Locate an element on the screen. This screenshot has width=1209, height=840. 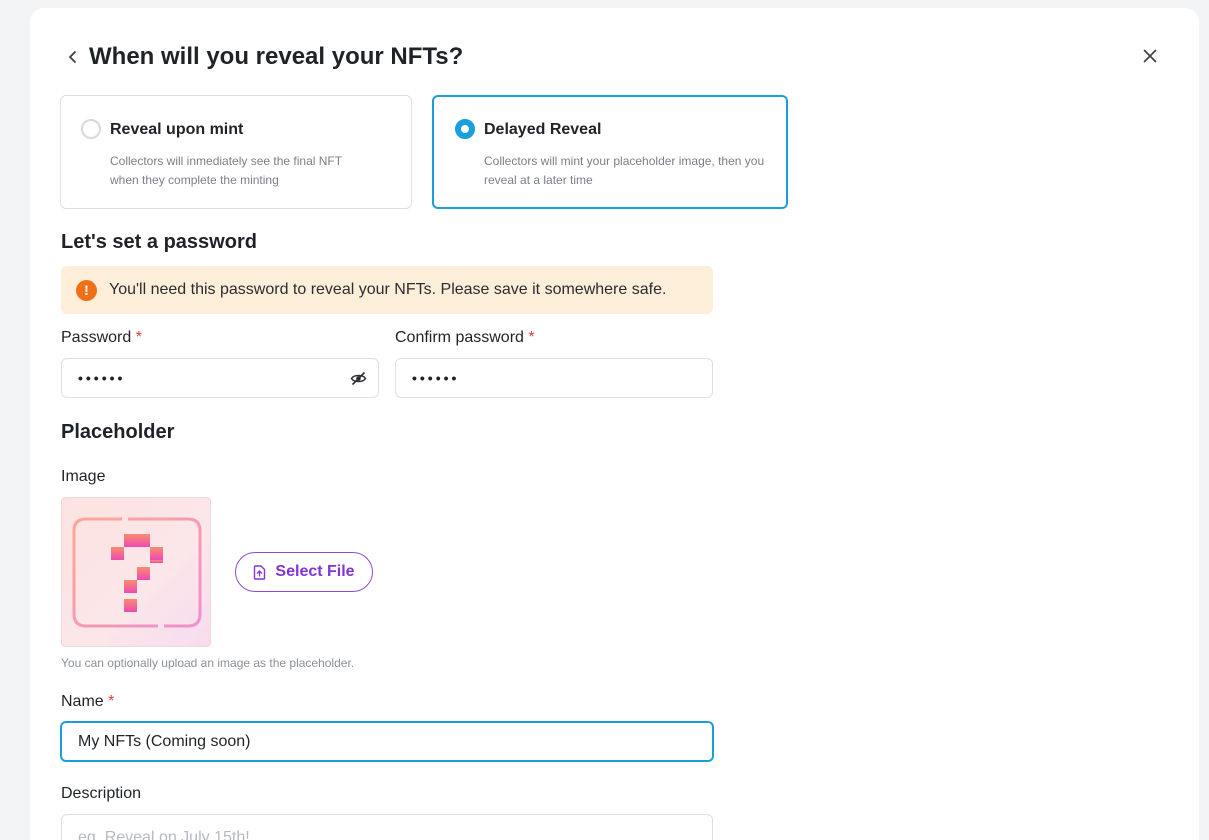
confirm-password-value: •••••• is located at coordinates (436, 378).